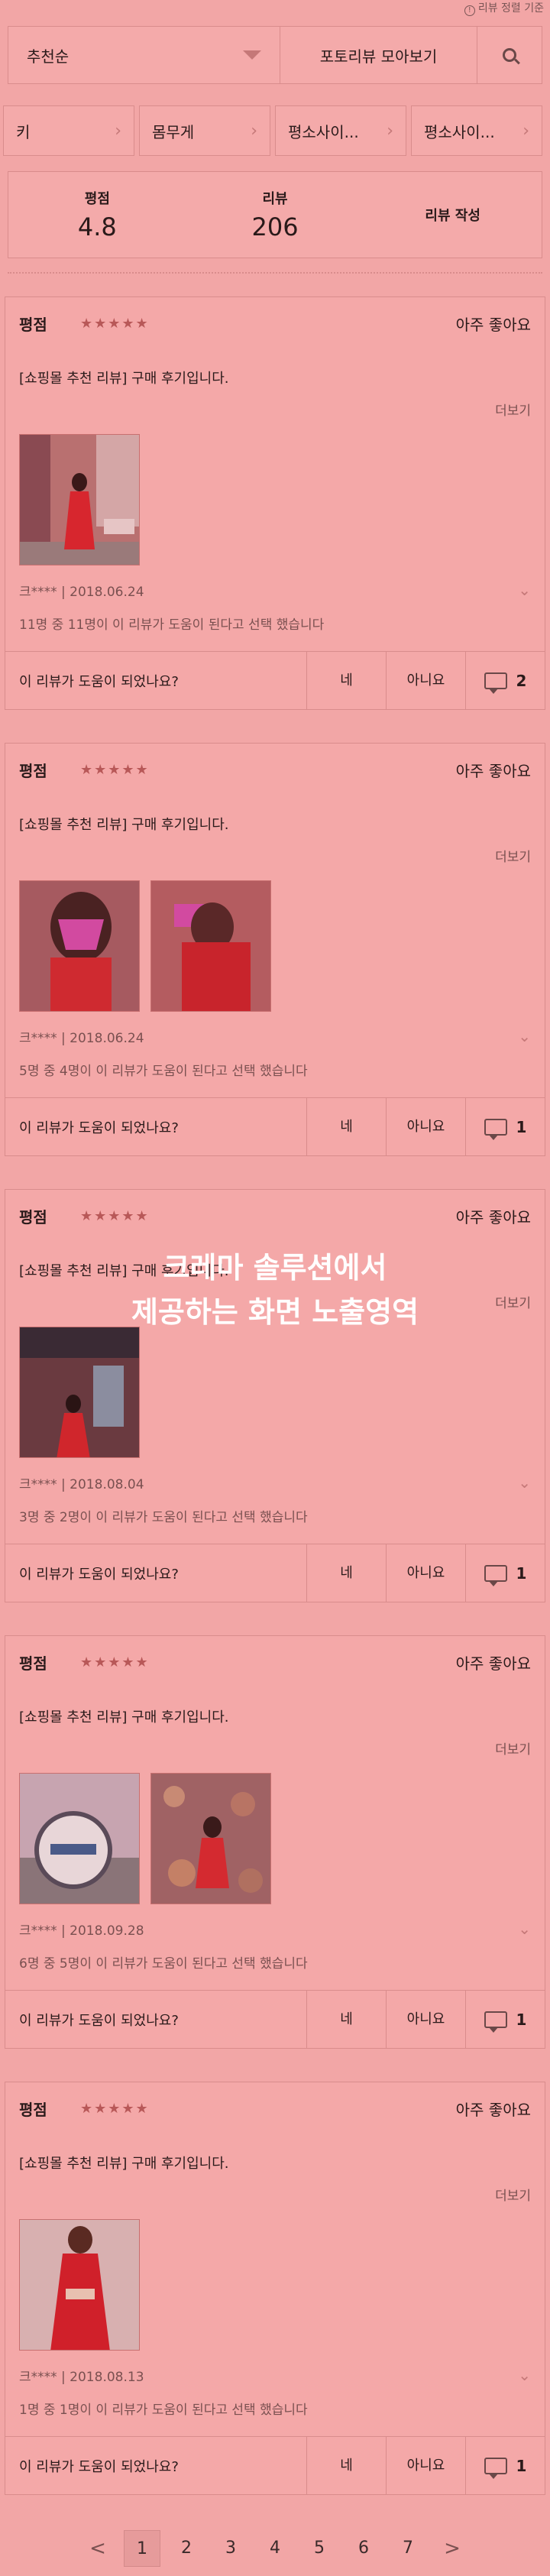 The width and height of the screenshot is (550, 2576). I want to click on comments-button: 2, so click(505, 680).